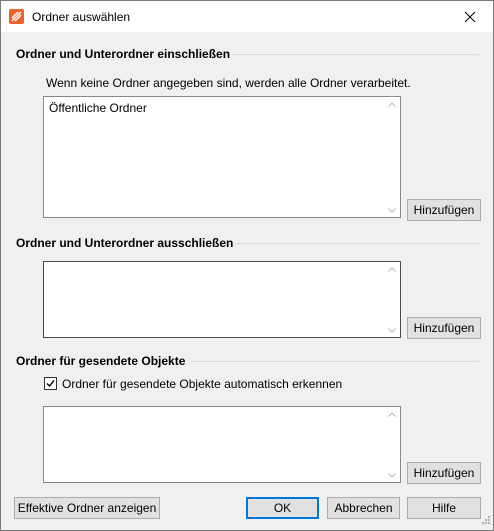  What do you see at coordinates (87, 508) in the screenshot?
I see `effective-folders-button: Effektive Ordner anzeigen` at bounding box center [87, 508].